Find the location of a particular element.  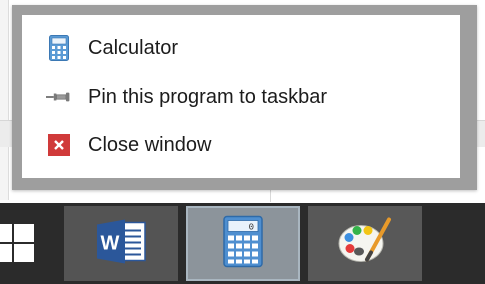

pin-icon is located at coordinates (59, 97).